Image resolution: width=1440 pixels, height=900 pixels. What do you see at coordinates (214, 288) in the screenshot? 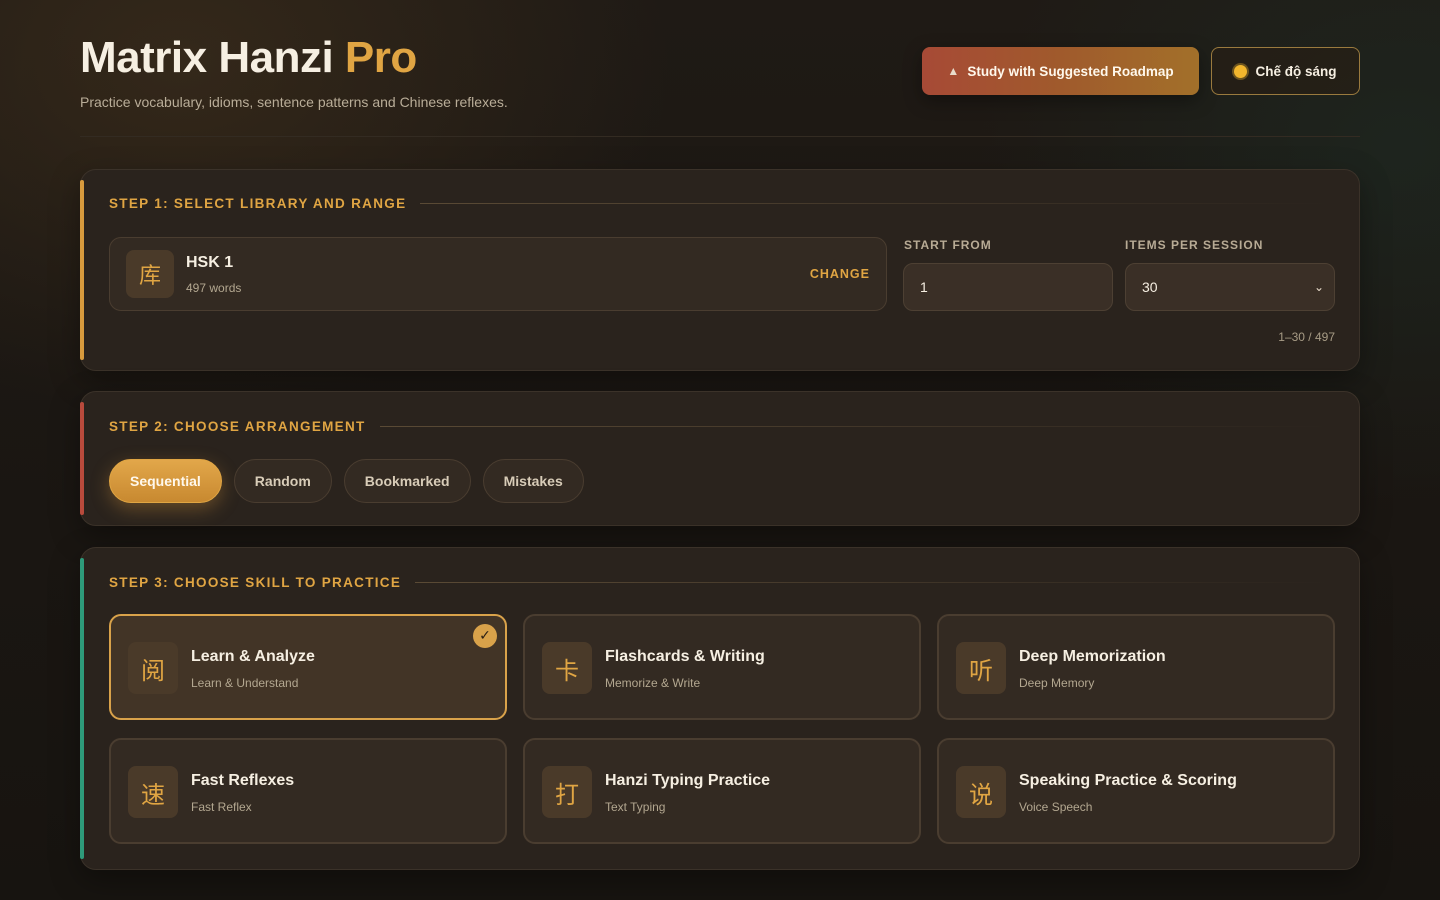
I see `library-word-count: 497 words` at bounding box center [214, 288].